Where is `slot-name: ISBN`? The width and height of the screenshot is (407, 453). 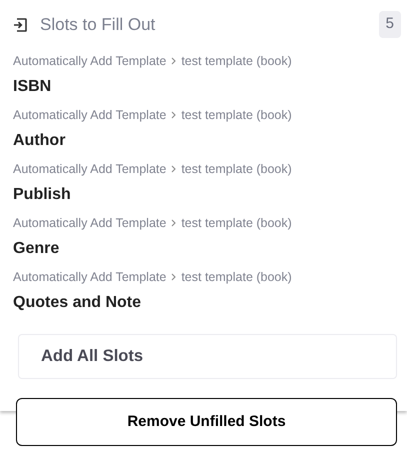
slot-name: ISBN is located at coordinates (32, 86).